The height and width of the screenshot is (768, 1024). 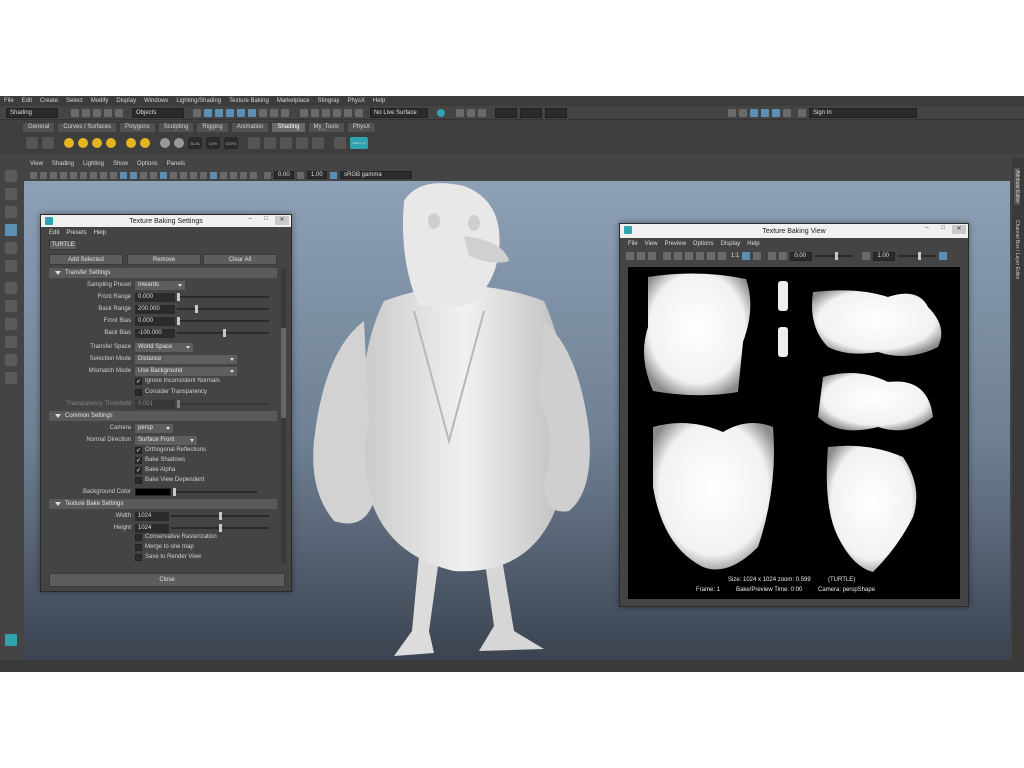 I want to click on sampling-preset-dropdown: Inwards, so click(x=160, y=285).